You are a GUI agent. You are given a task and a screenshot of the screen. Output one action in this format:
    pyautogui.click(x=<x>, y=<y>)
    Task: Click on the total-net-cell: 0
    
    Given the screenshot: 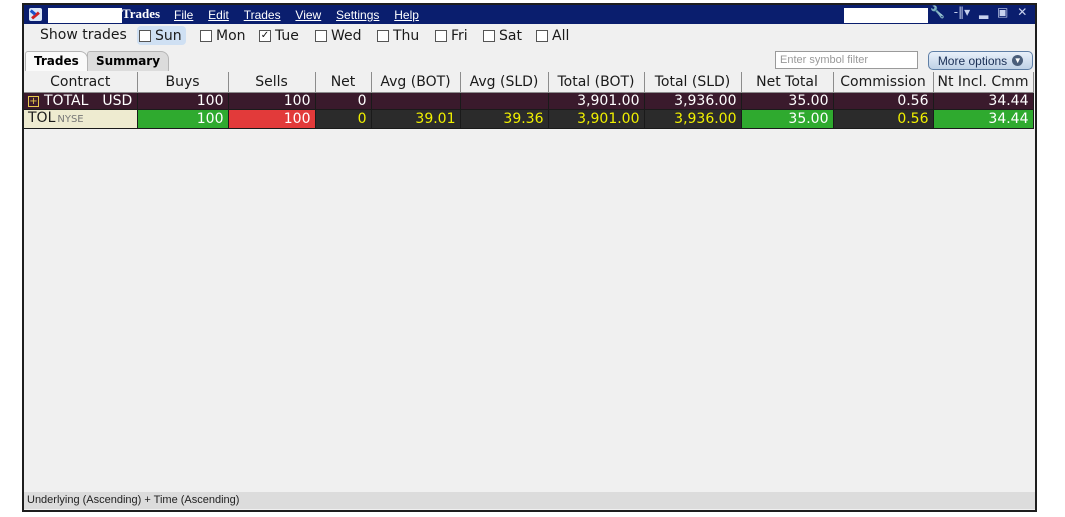 What is the action you would take?
    pyautogui.click(x=343, y=101)
    